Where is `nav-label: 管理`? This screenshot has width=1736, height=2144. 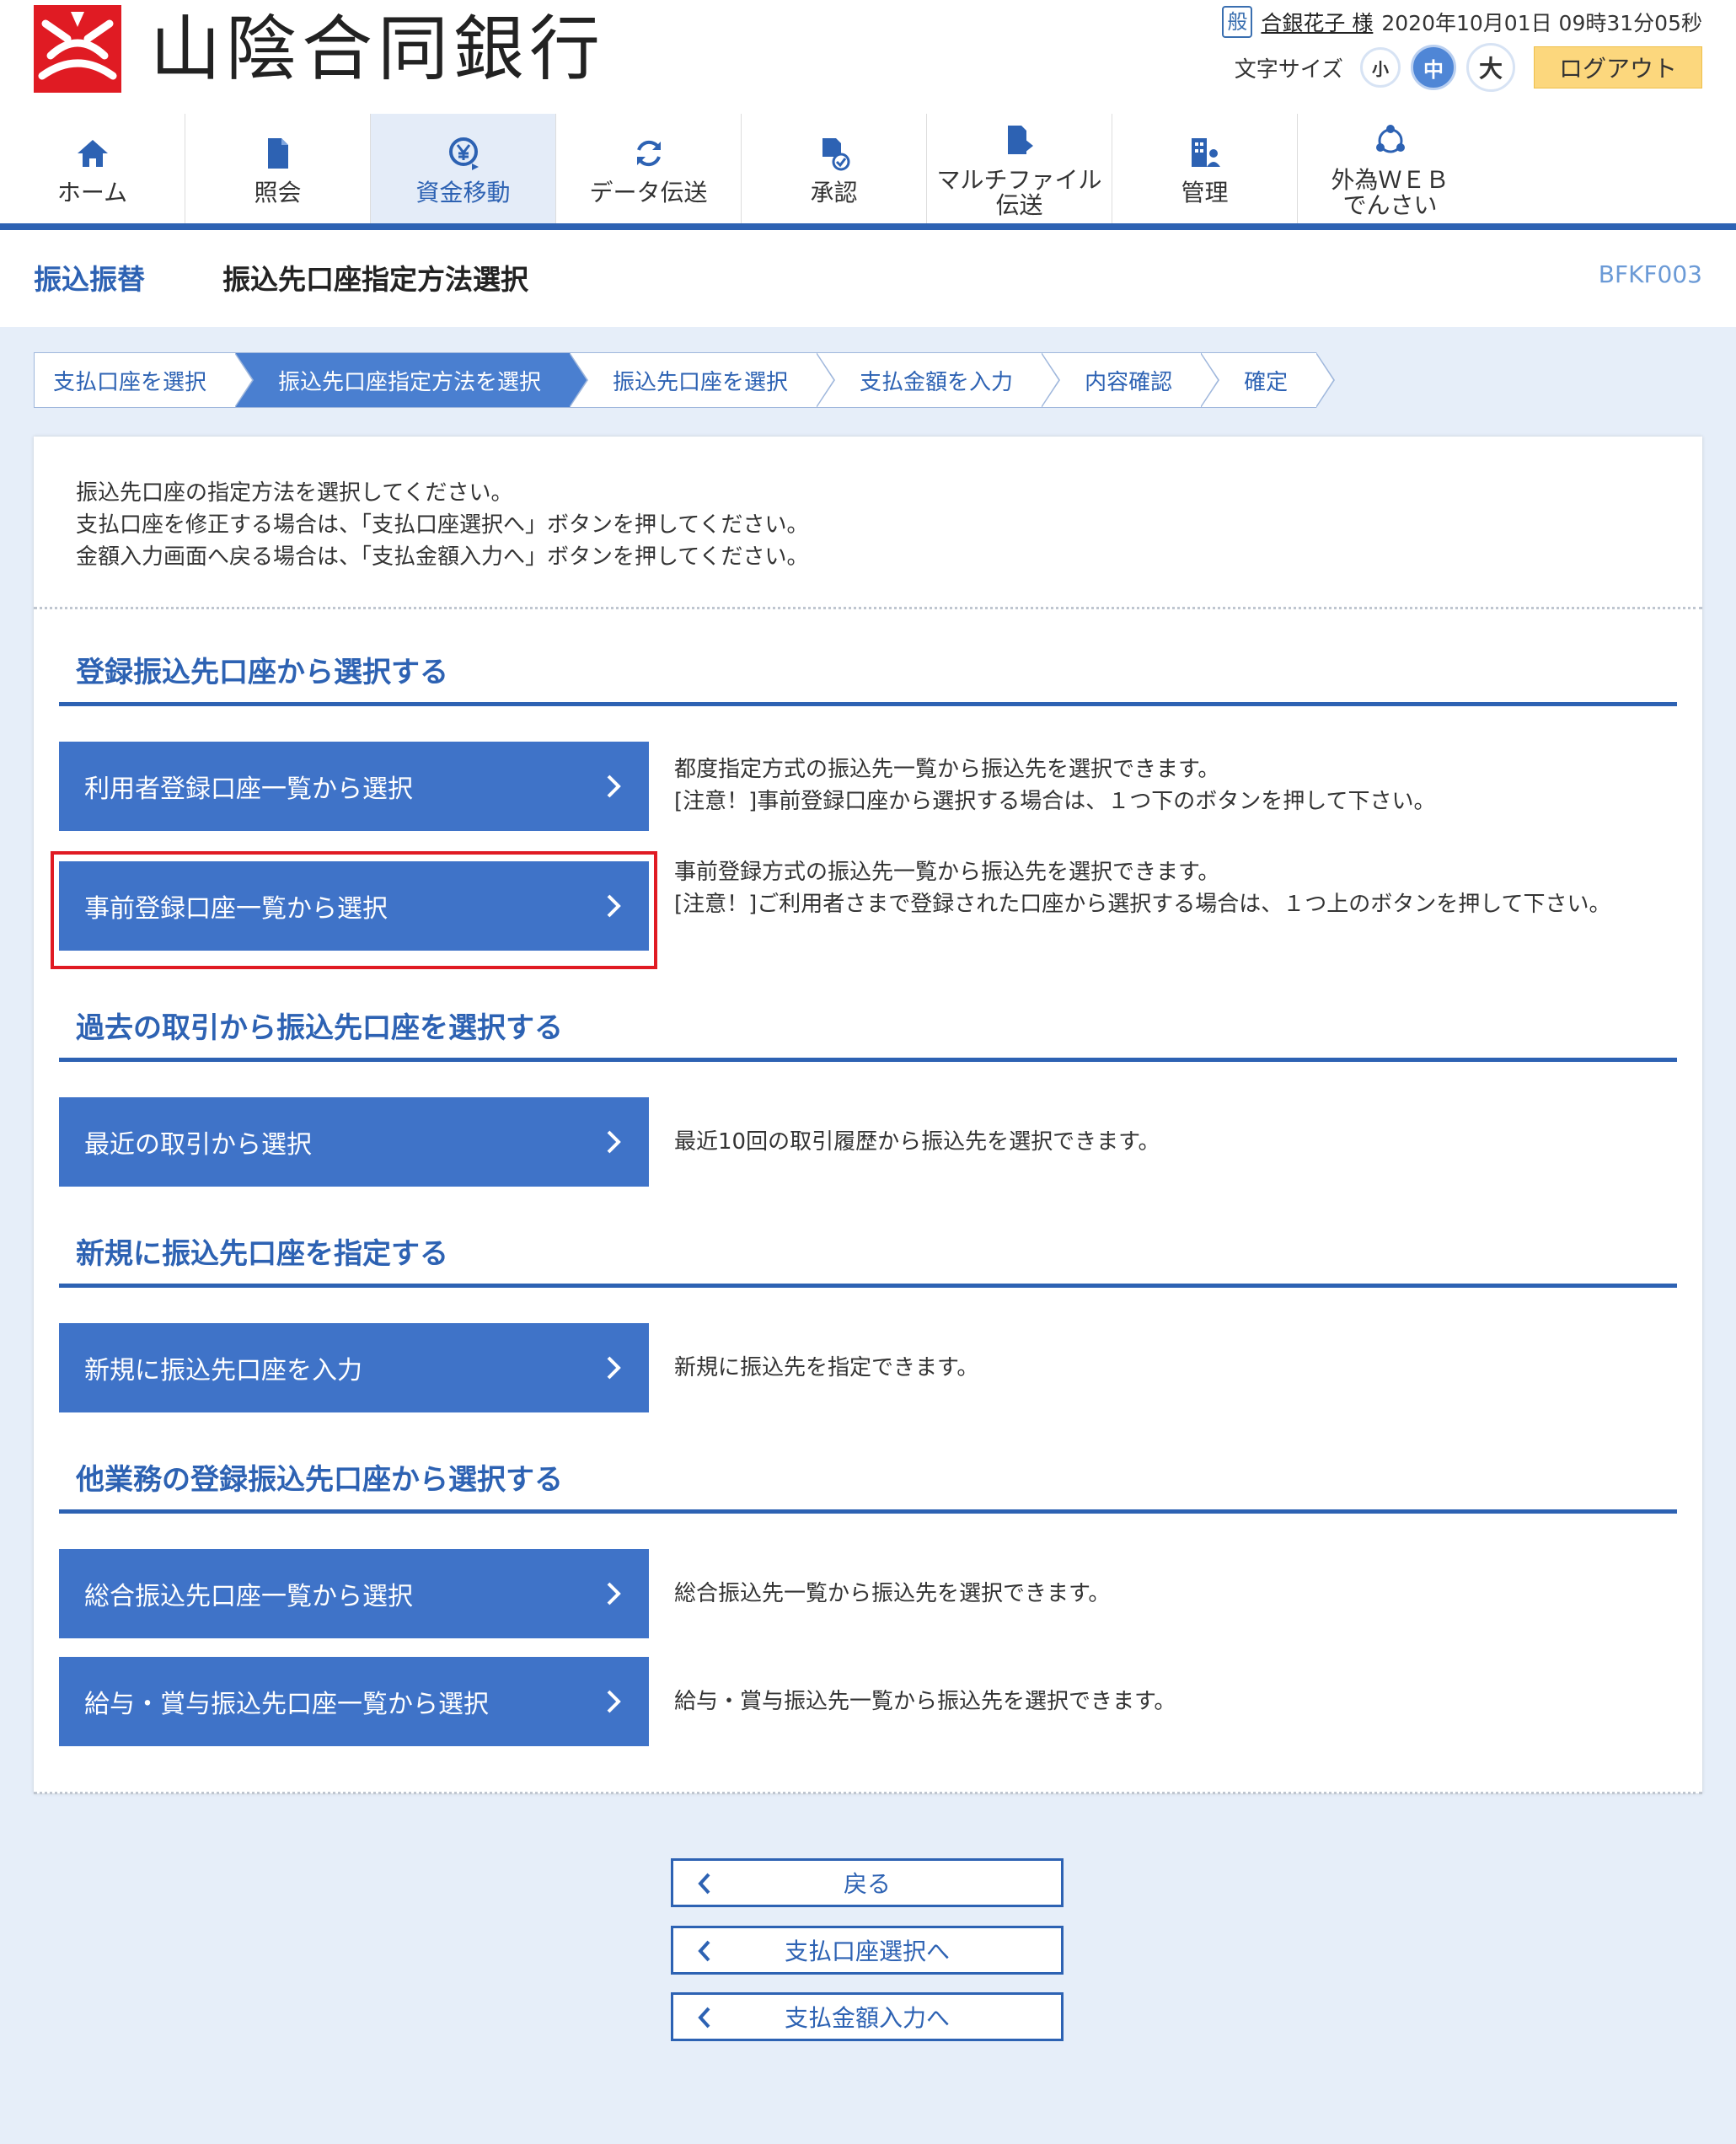
nav-label: 管理 is located at coordinates (1205, 192).